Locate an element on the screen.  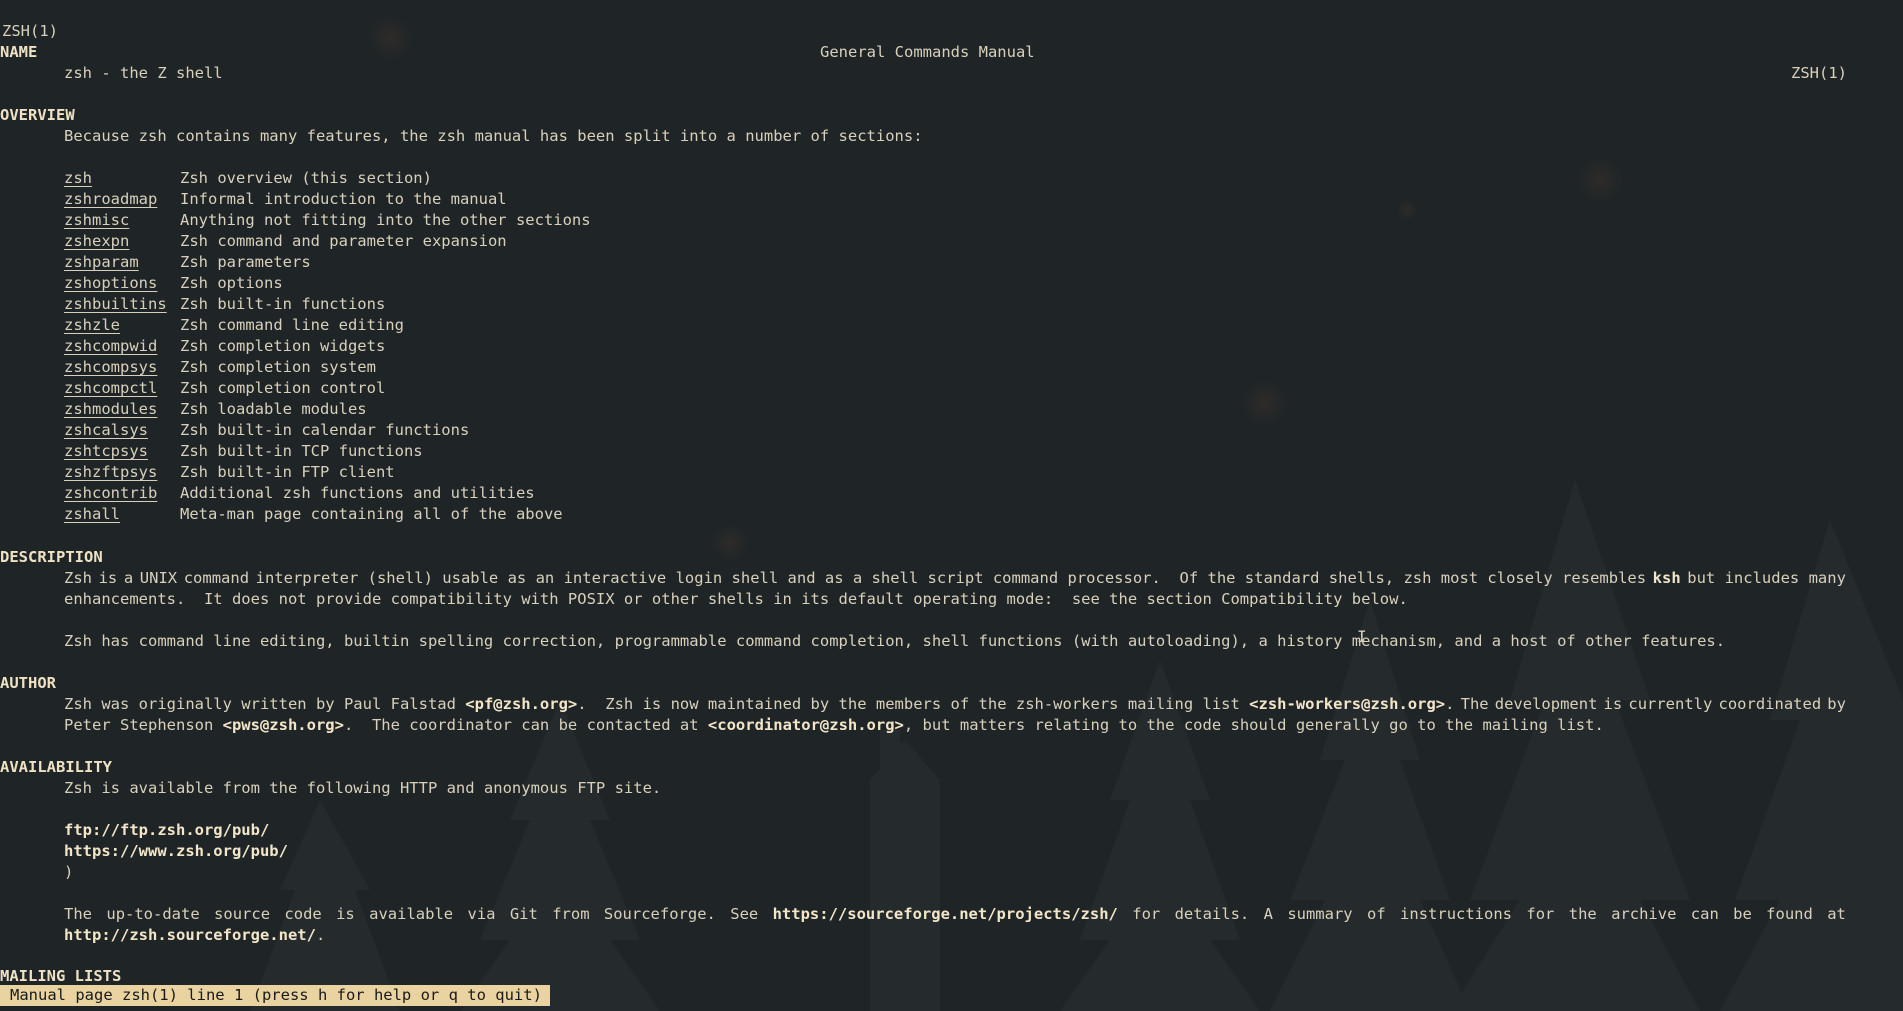
man-section-link-zshparam: zshparam is located at coordinates (101, 262).